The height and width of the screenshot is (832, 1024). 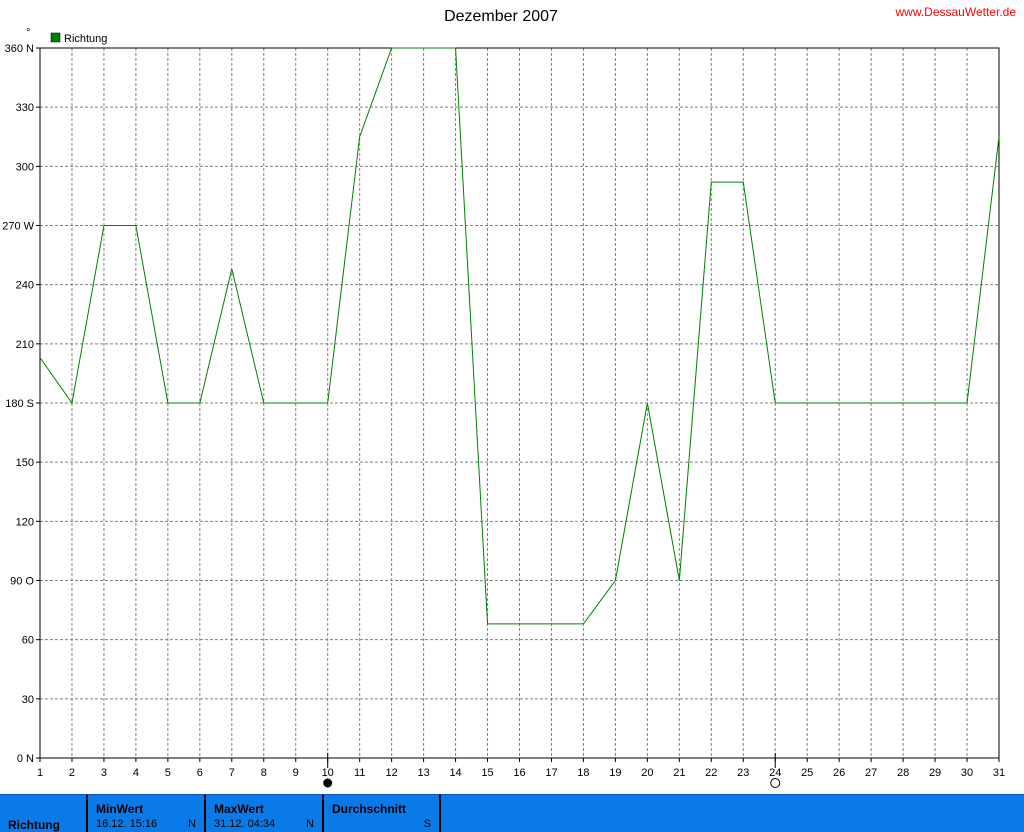 I want to click on y-tick-label: 270 W, so click(x=18, y=227).